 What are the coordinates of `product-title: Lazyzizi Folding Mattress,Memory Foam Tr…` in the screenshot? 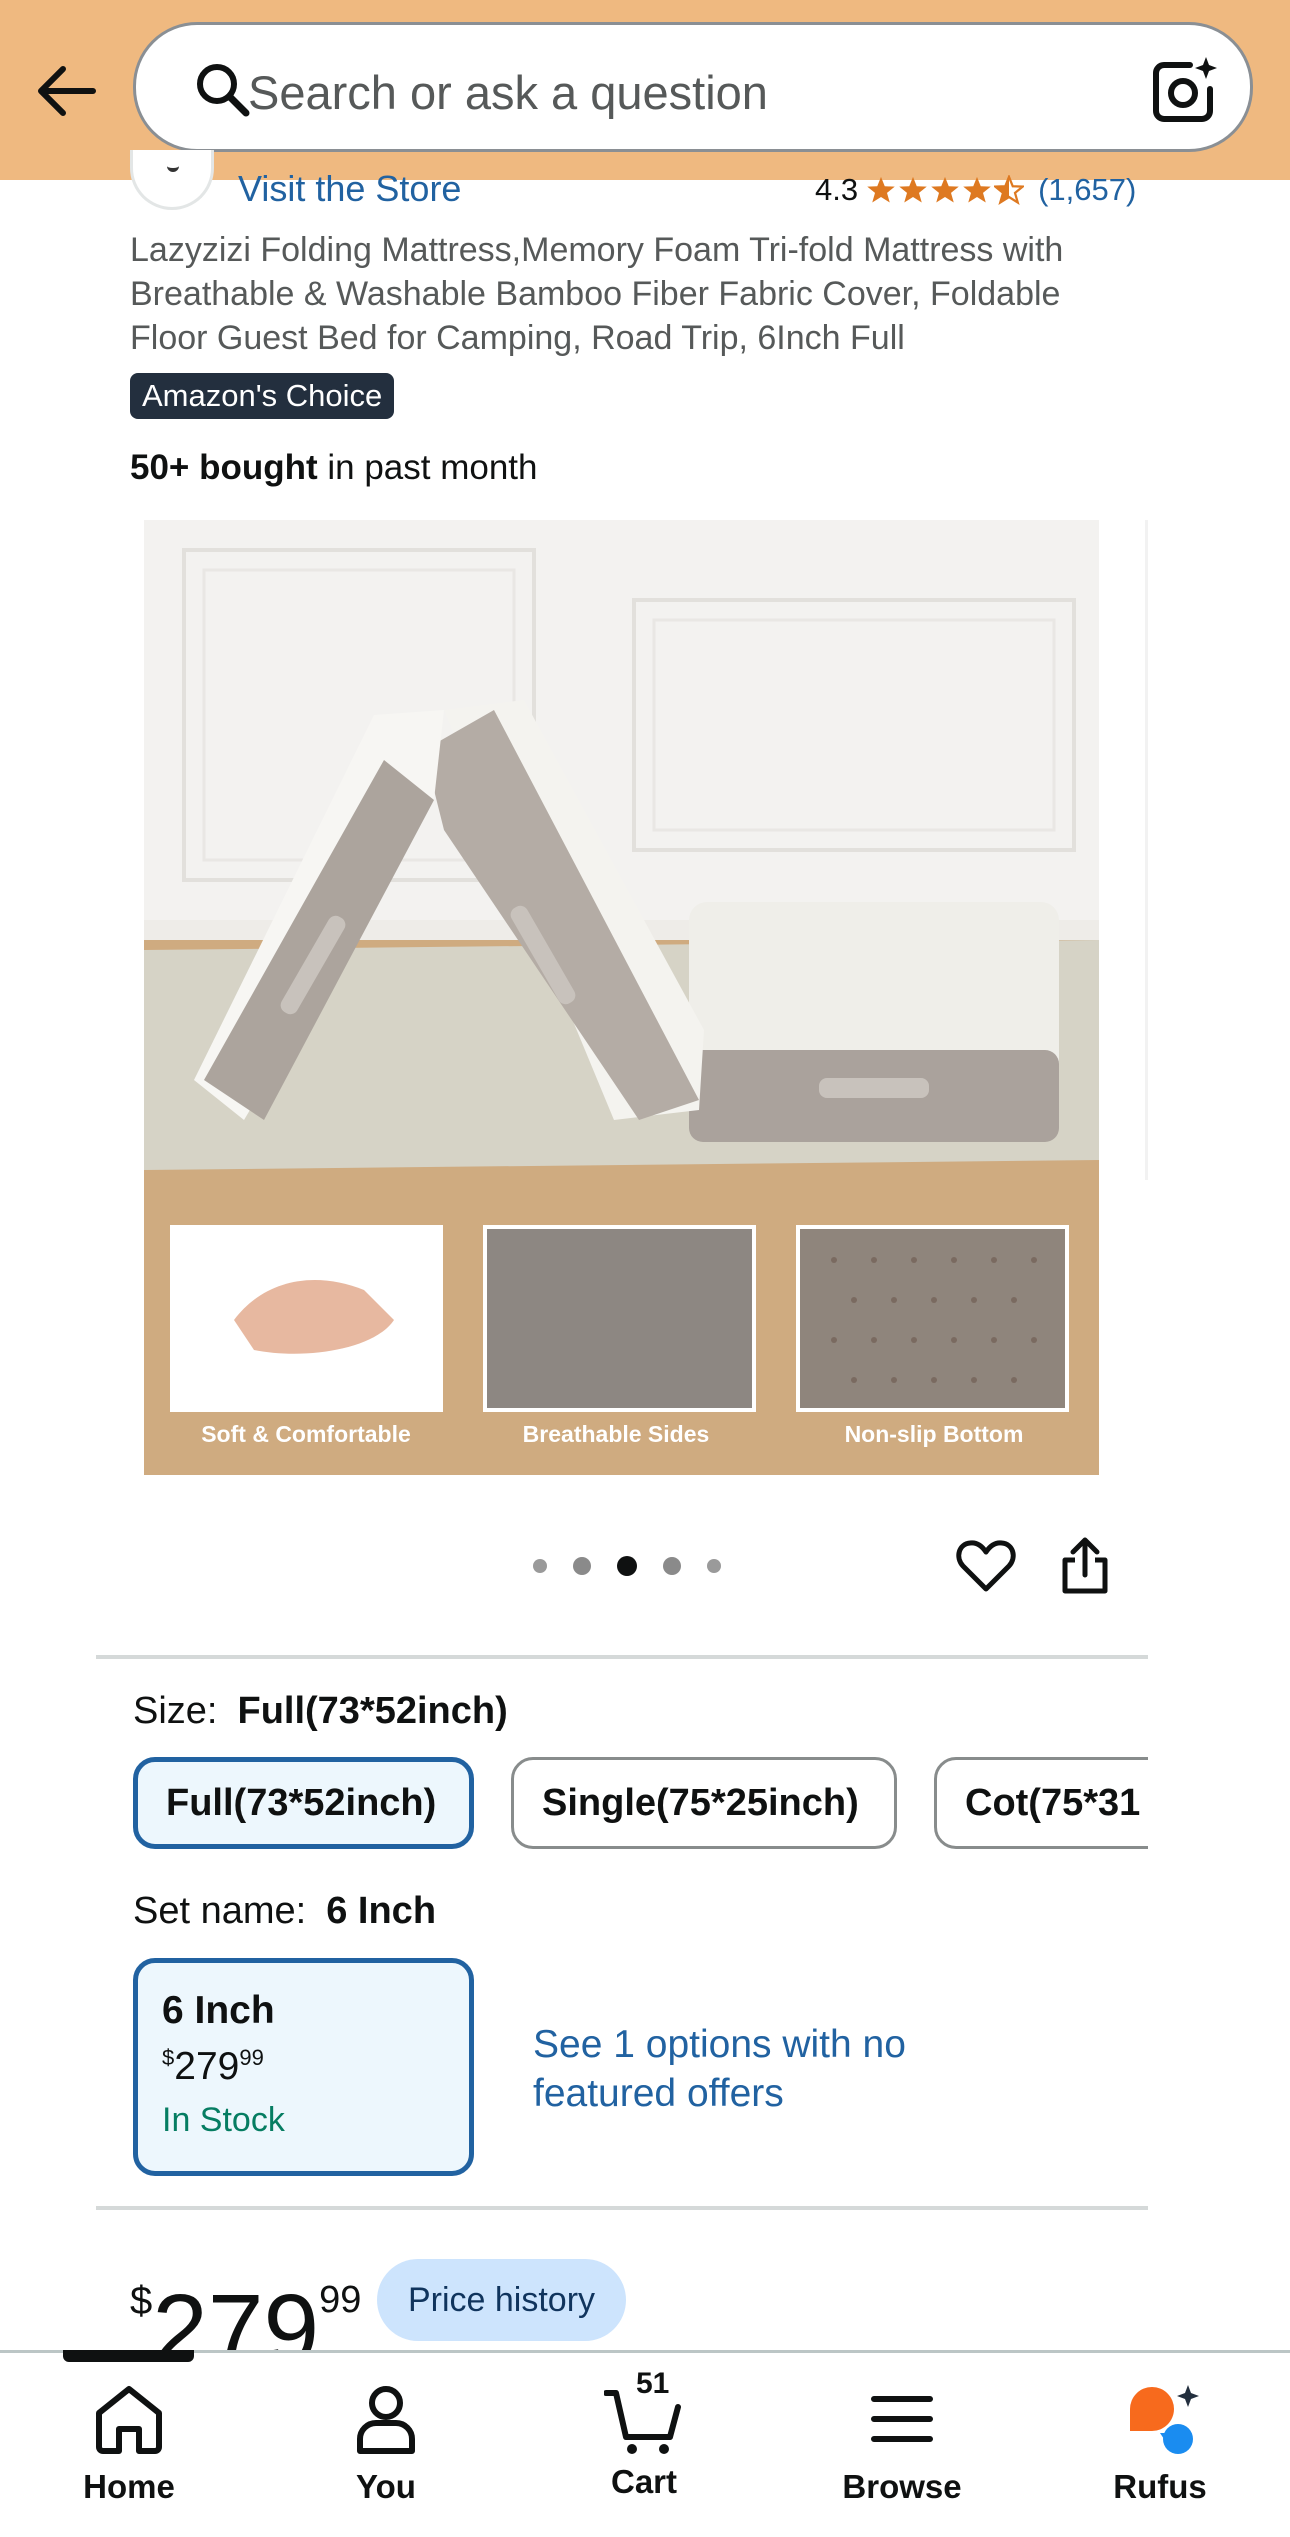 It's located at (597, 294).